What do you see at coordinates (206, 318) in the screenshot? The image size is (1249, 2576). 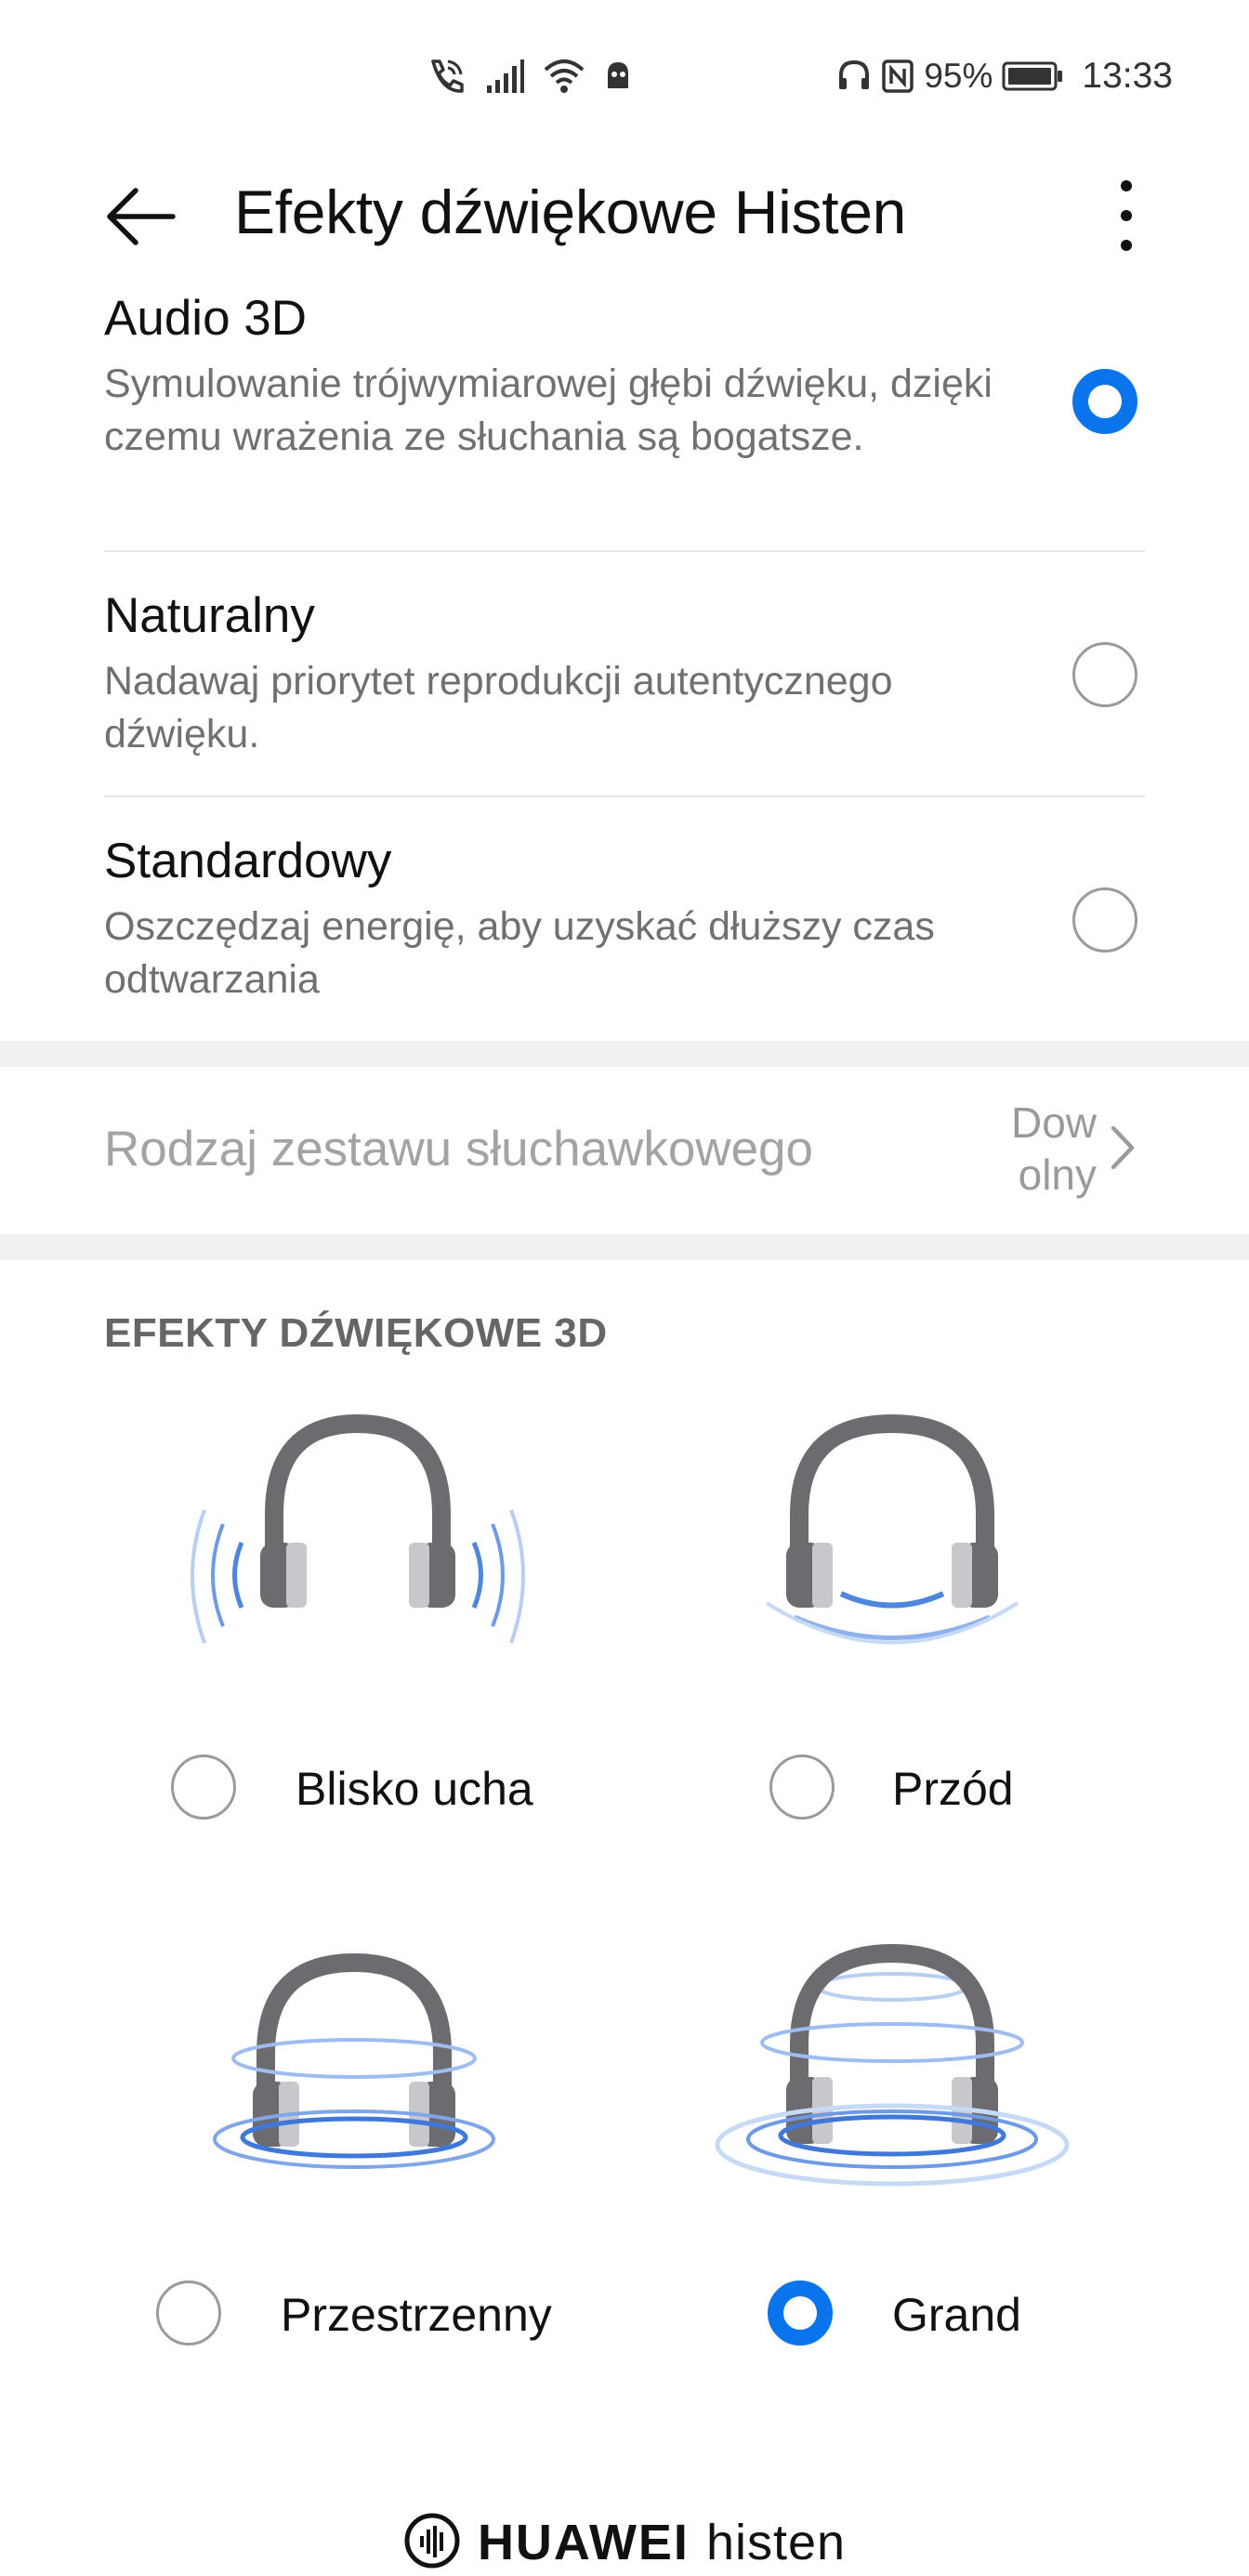 I see `mode-title: Audio 3D` at bounding box center [206, 318].